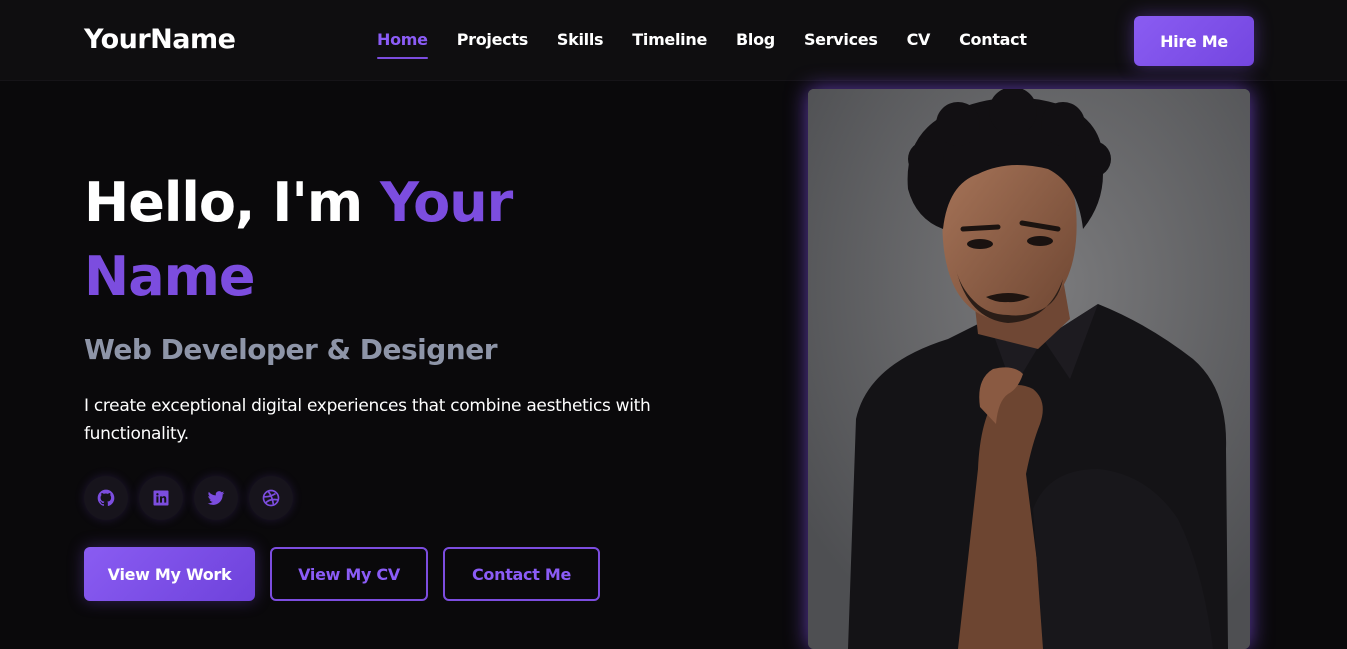 The height and width of the screenshot is (649, 1347). I want to click on contact-me-button: Contact Me, so click(521, 574).